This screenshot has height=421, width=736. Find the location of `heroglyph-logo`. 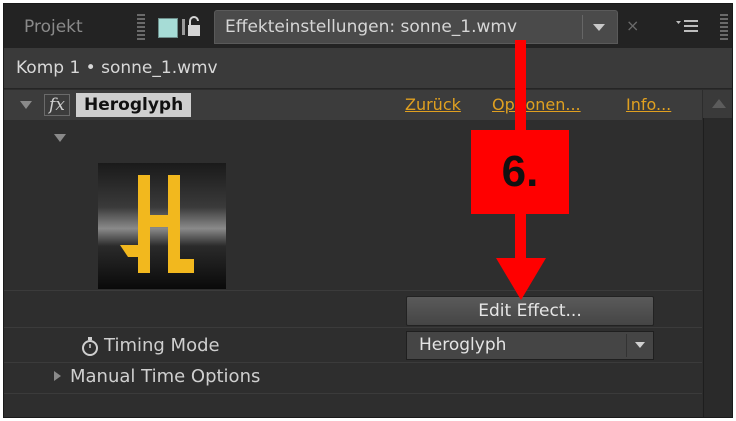

heroglyph-logo is located at coordinates (162, 226).